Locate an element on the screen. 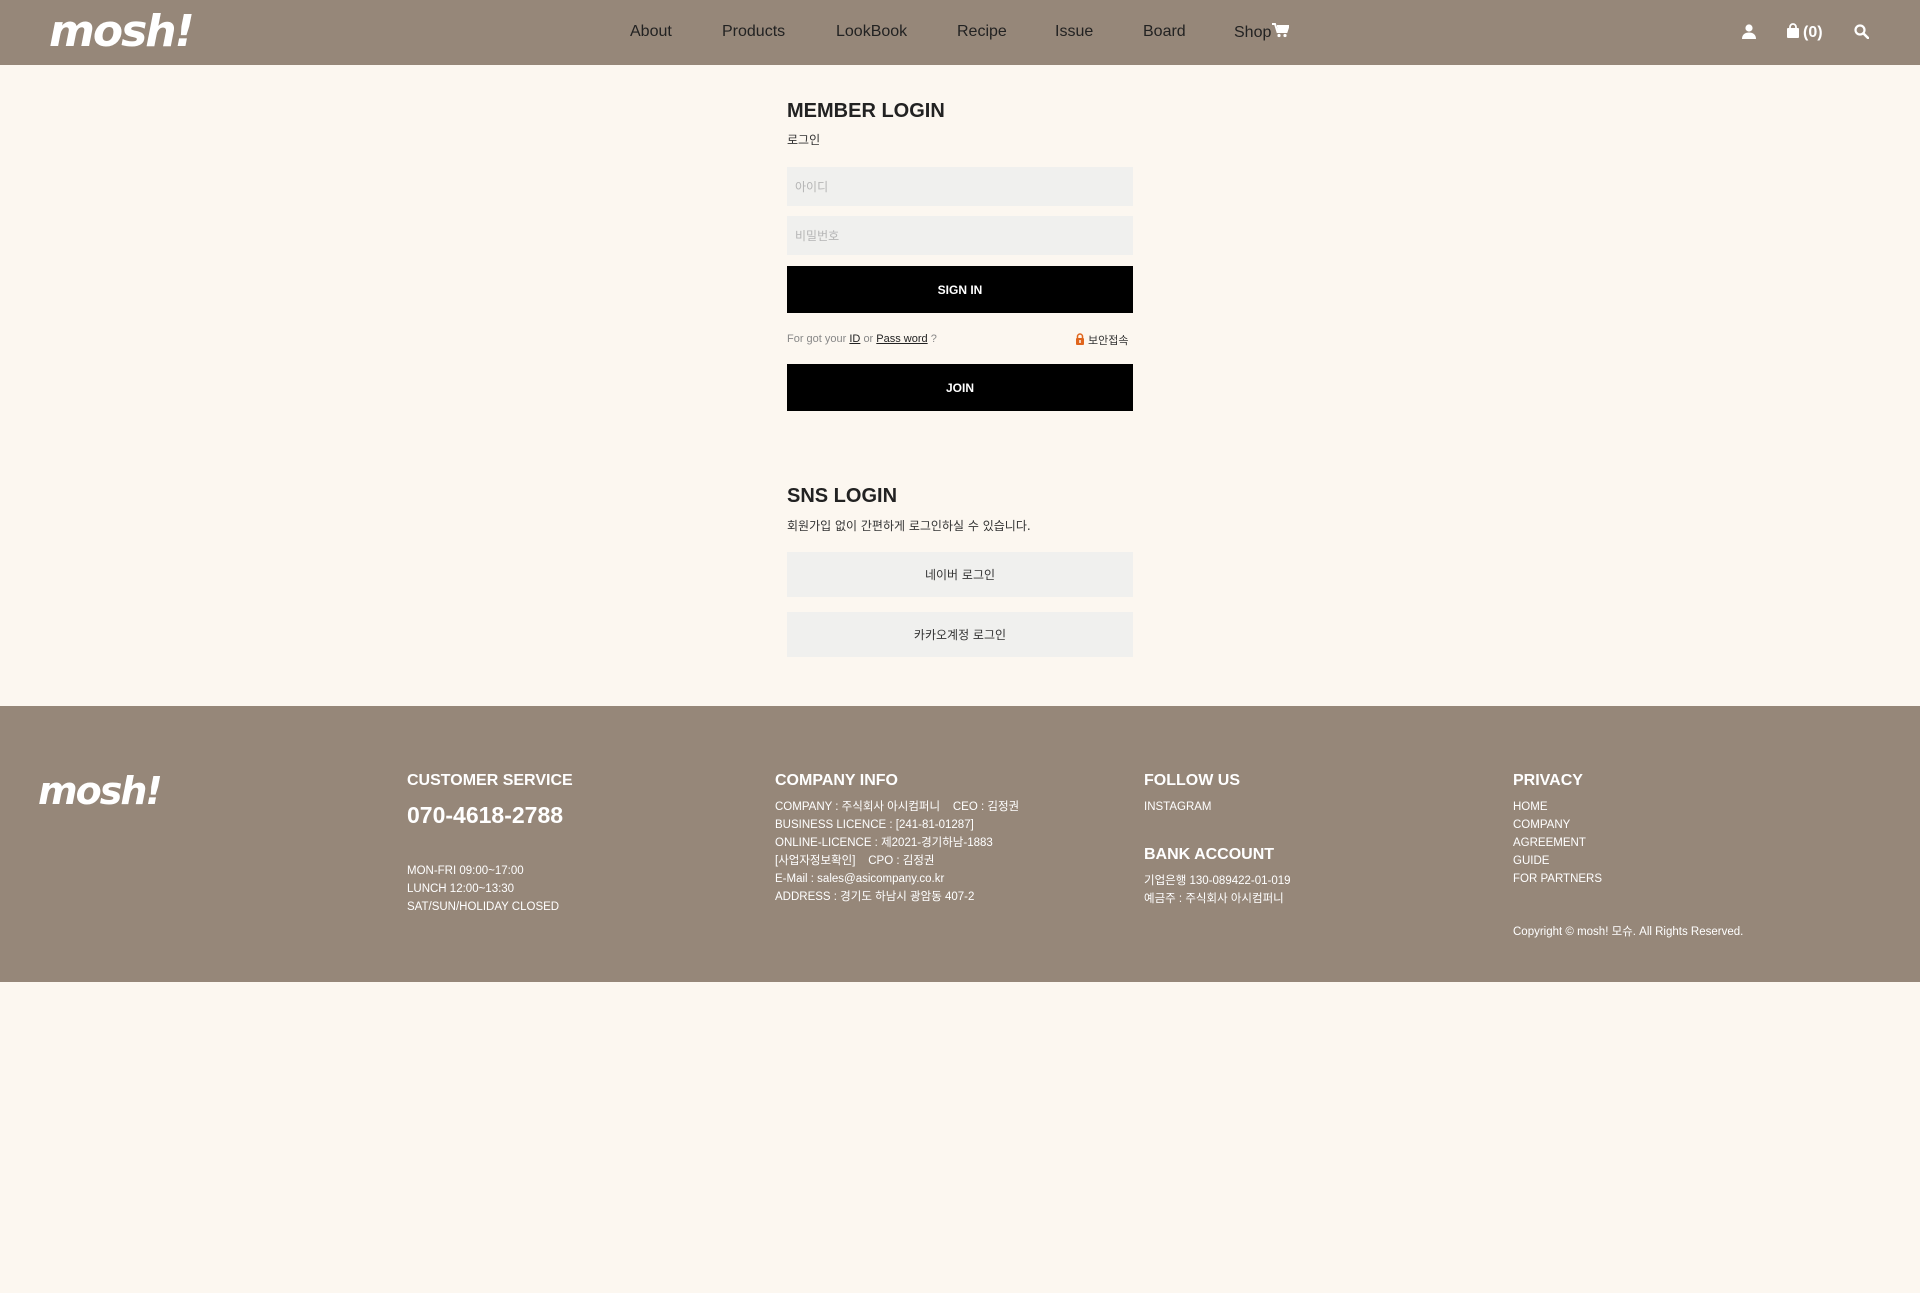  company-info-line: [사업자정보확인] CPO : 김정권 is located at coordinates (855, 861).